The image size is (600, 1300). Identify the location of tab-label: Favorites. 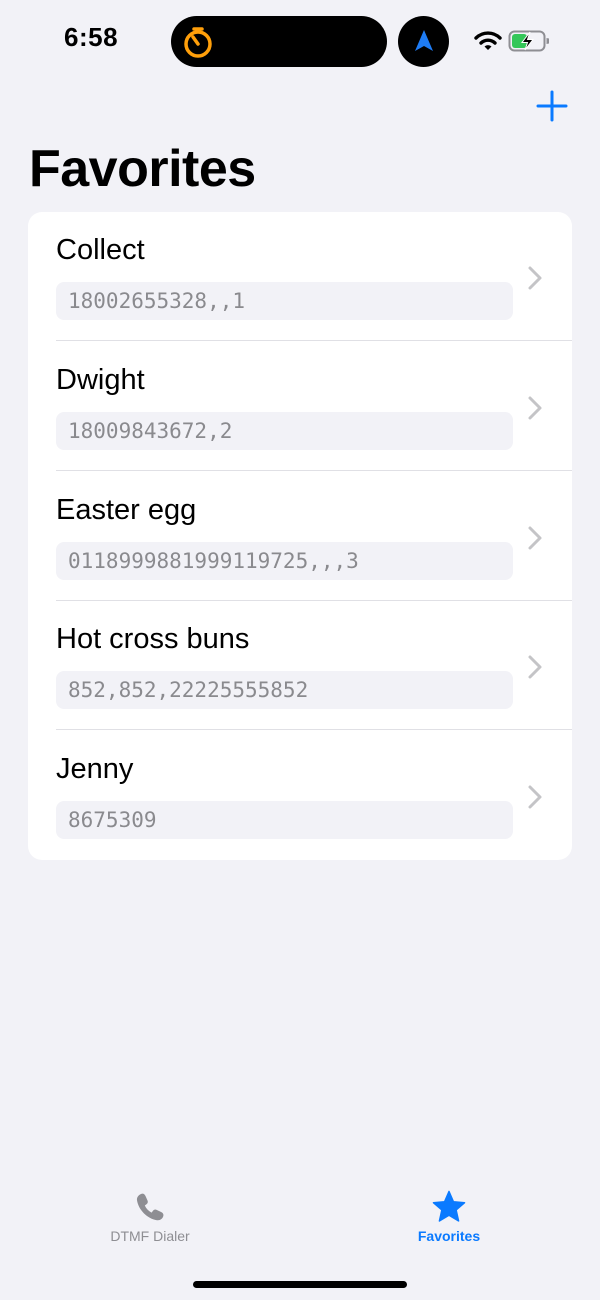
(449, 1236).